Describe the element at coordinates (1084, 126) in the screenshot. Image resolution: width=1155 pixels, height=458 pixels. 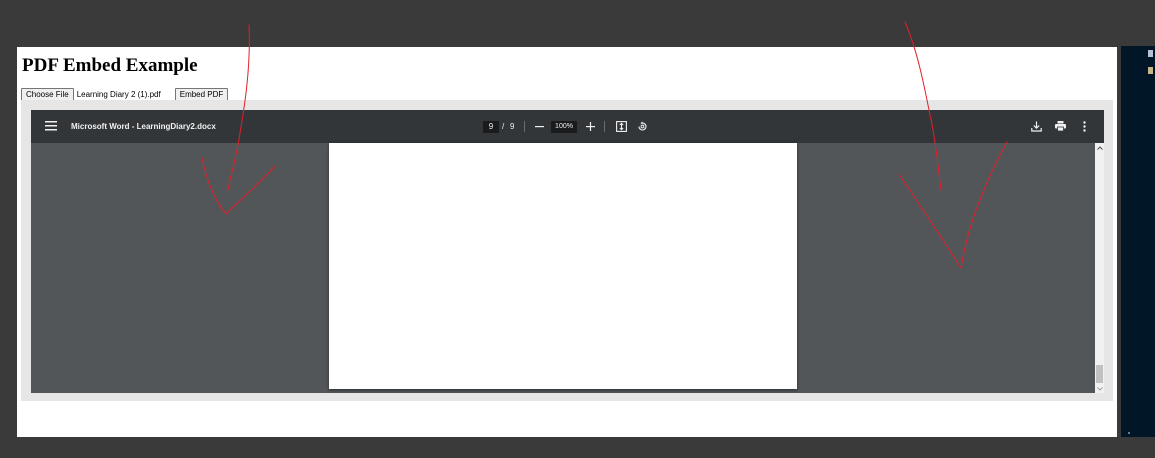
I see `more-vertical-icon` at that location.